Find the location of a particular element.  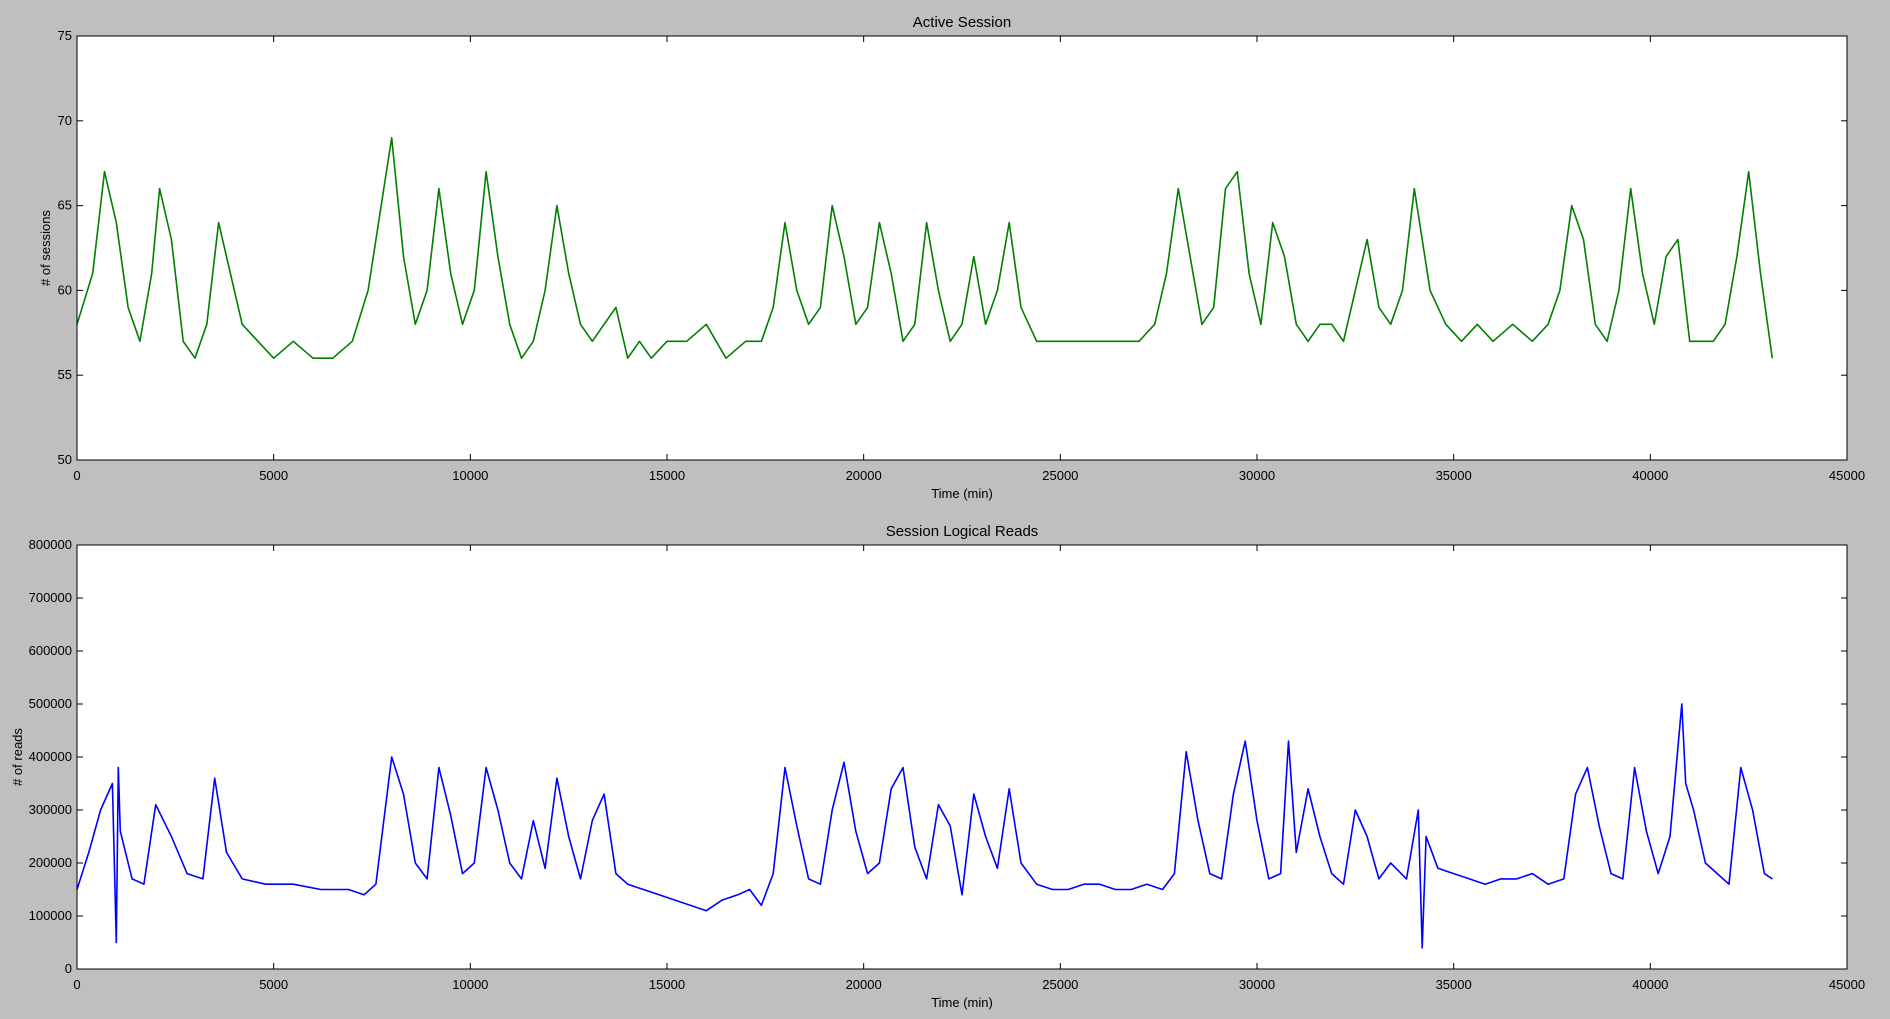

y-tick-label: 55 is located at coordinates (65, 374).